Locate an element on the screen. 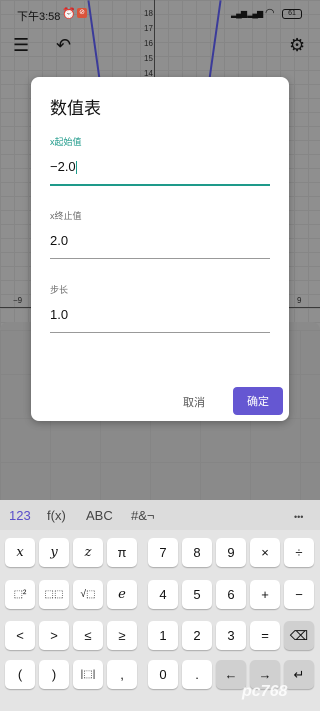 This screenshot has width=320, height=711. step-field: 步长 1.0 is located at coordinates (160, 308).